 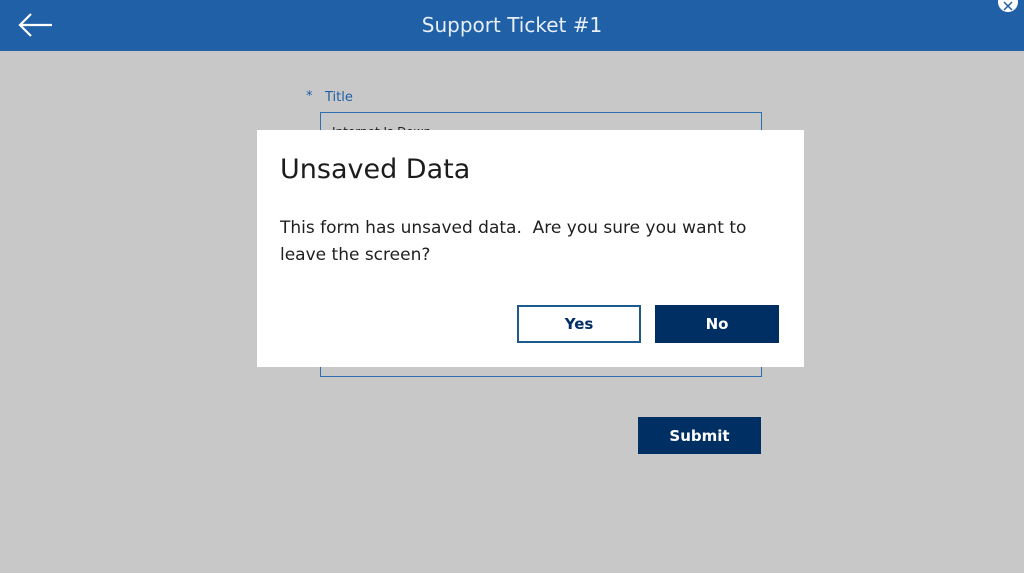 I want to click on submit-button: Submit, so click(x=699, y=435).